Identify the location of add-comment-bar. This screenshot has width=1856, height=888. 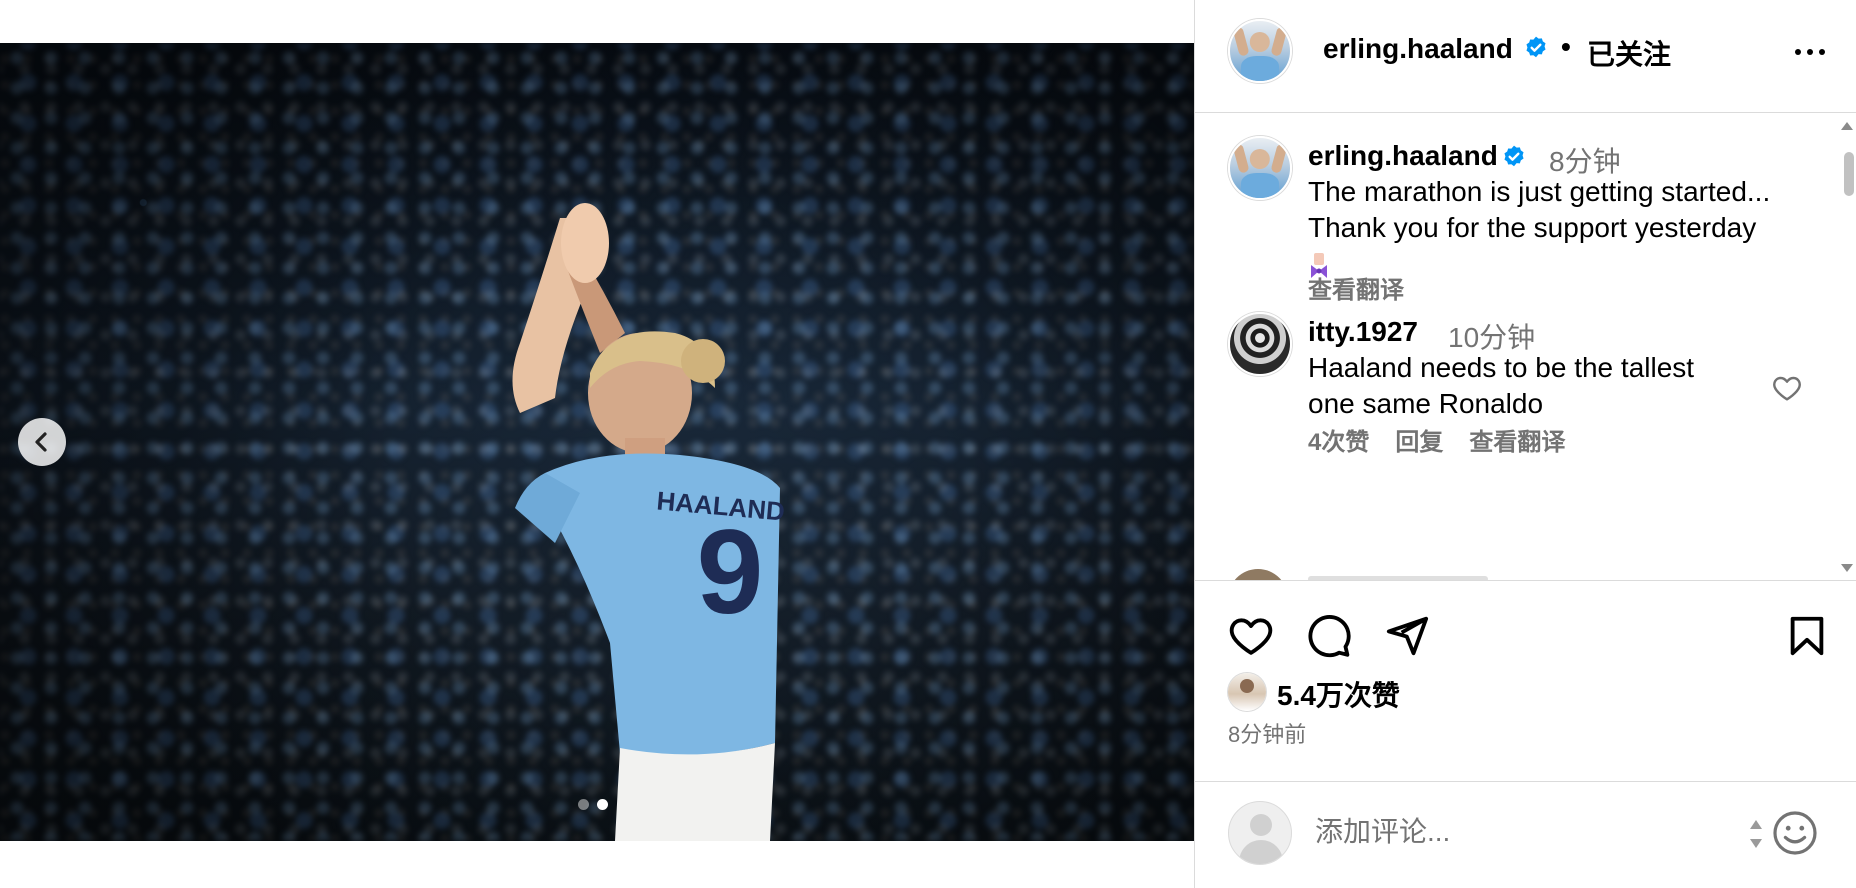
(1525, 834).